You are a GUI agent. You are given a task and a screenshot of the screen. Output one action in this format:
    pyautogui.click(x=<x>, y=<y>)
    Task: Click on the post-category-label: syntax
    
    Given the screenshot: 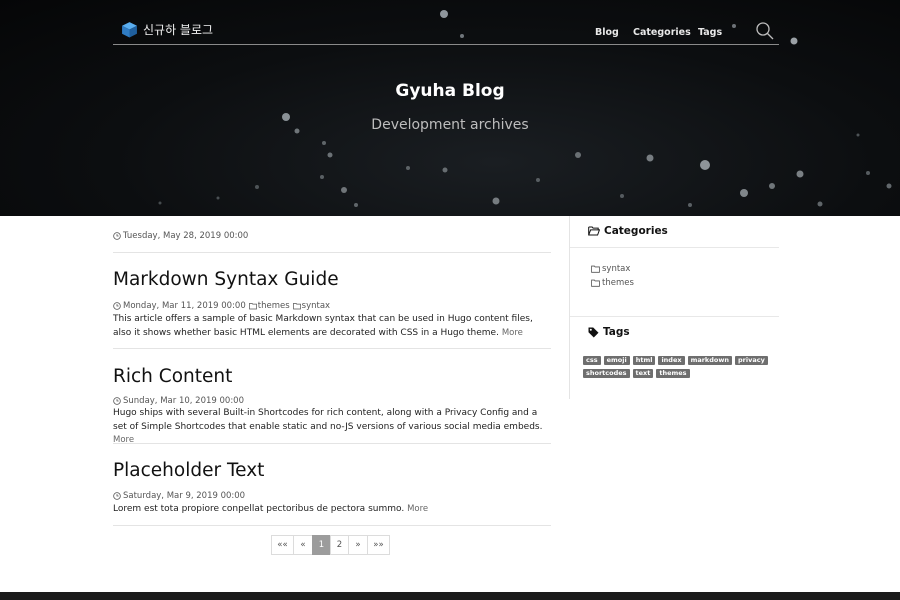 What is the action you would take?
    pyautogui.click(x=316, y=306)
    